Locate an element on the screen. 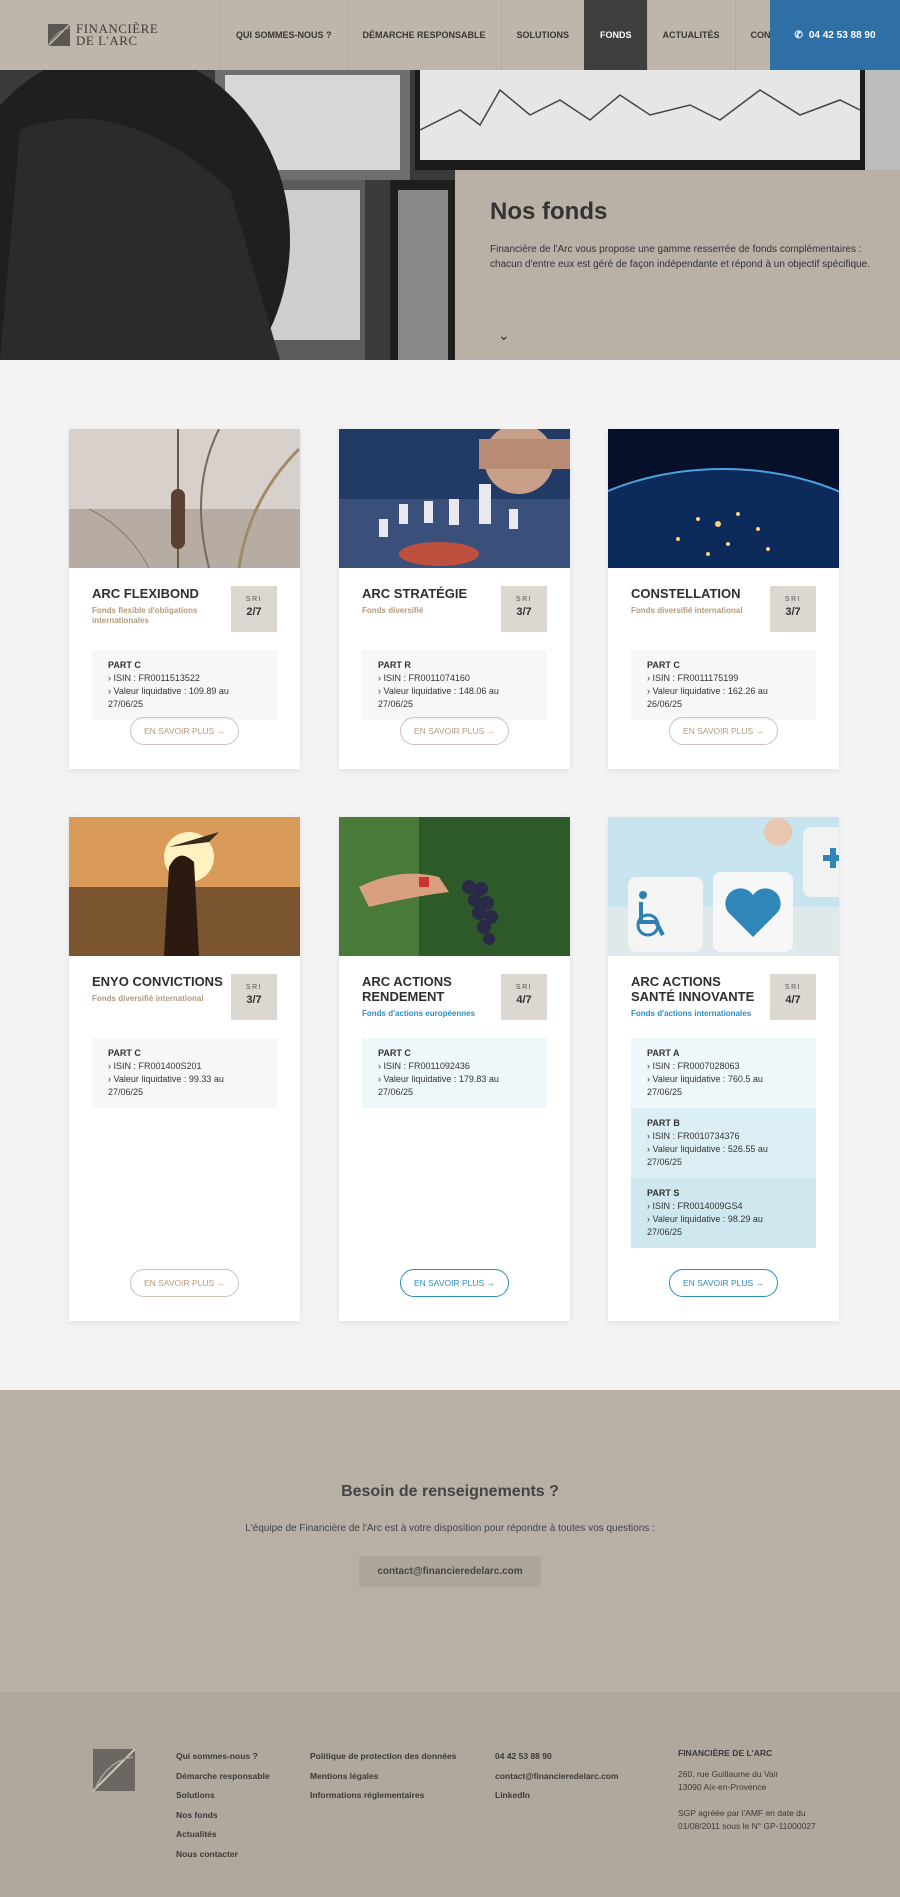  footer-link: Démarche responsable is located at coordinates (223, 1777).